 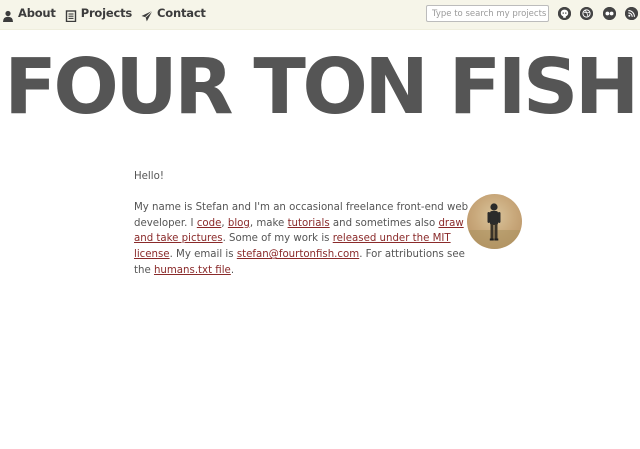 What do you see at coordinates (203, 255) in the screenshot?
I see `intro-text: . My email is` at bounding box center [203, 255].